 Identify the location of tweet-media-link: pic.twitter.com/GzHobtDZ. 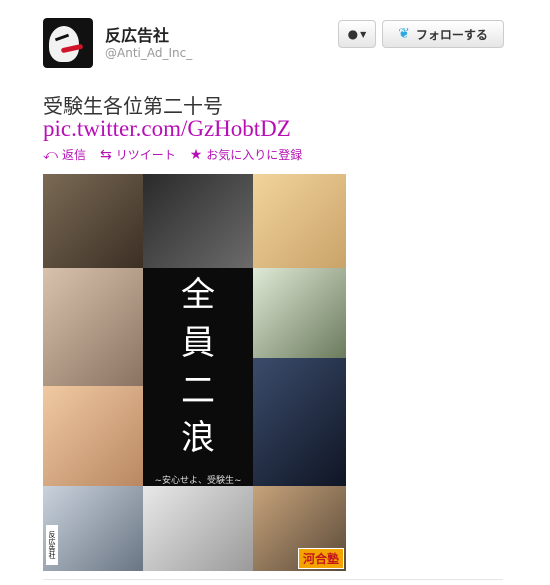
(167, 129).